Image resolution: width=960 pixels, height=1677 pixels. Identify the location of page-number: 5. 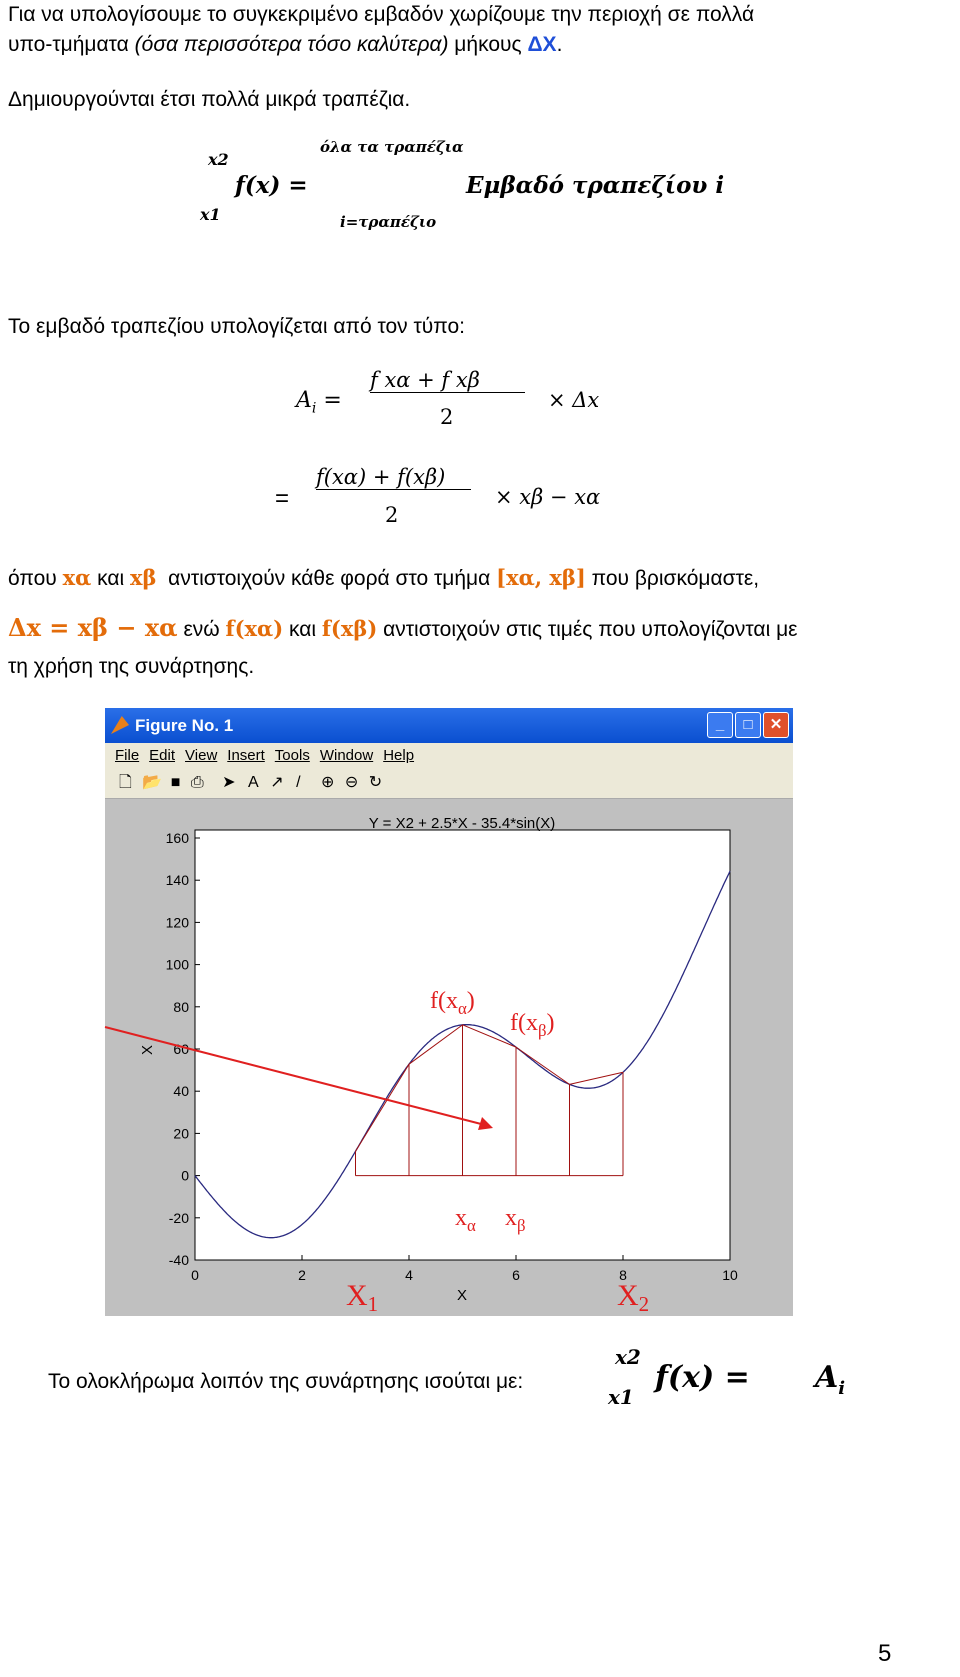
(885, 1653).